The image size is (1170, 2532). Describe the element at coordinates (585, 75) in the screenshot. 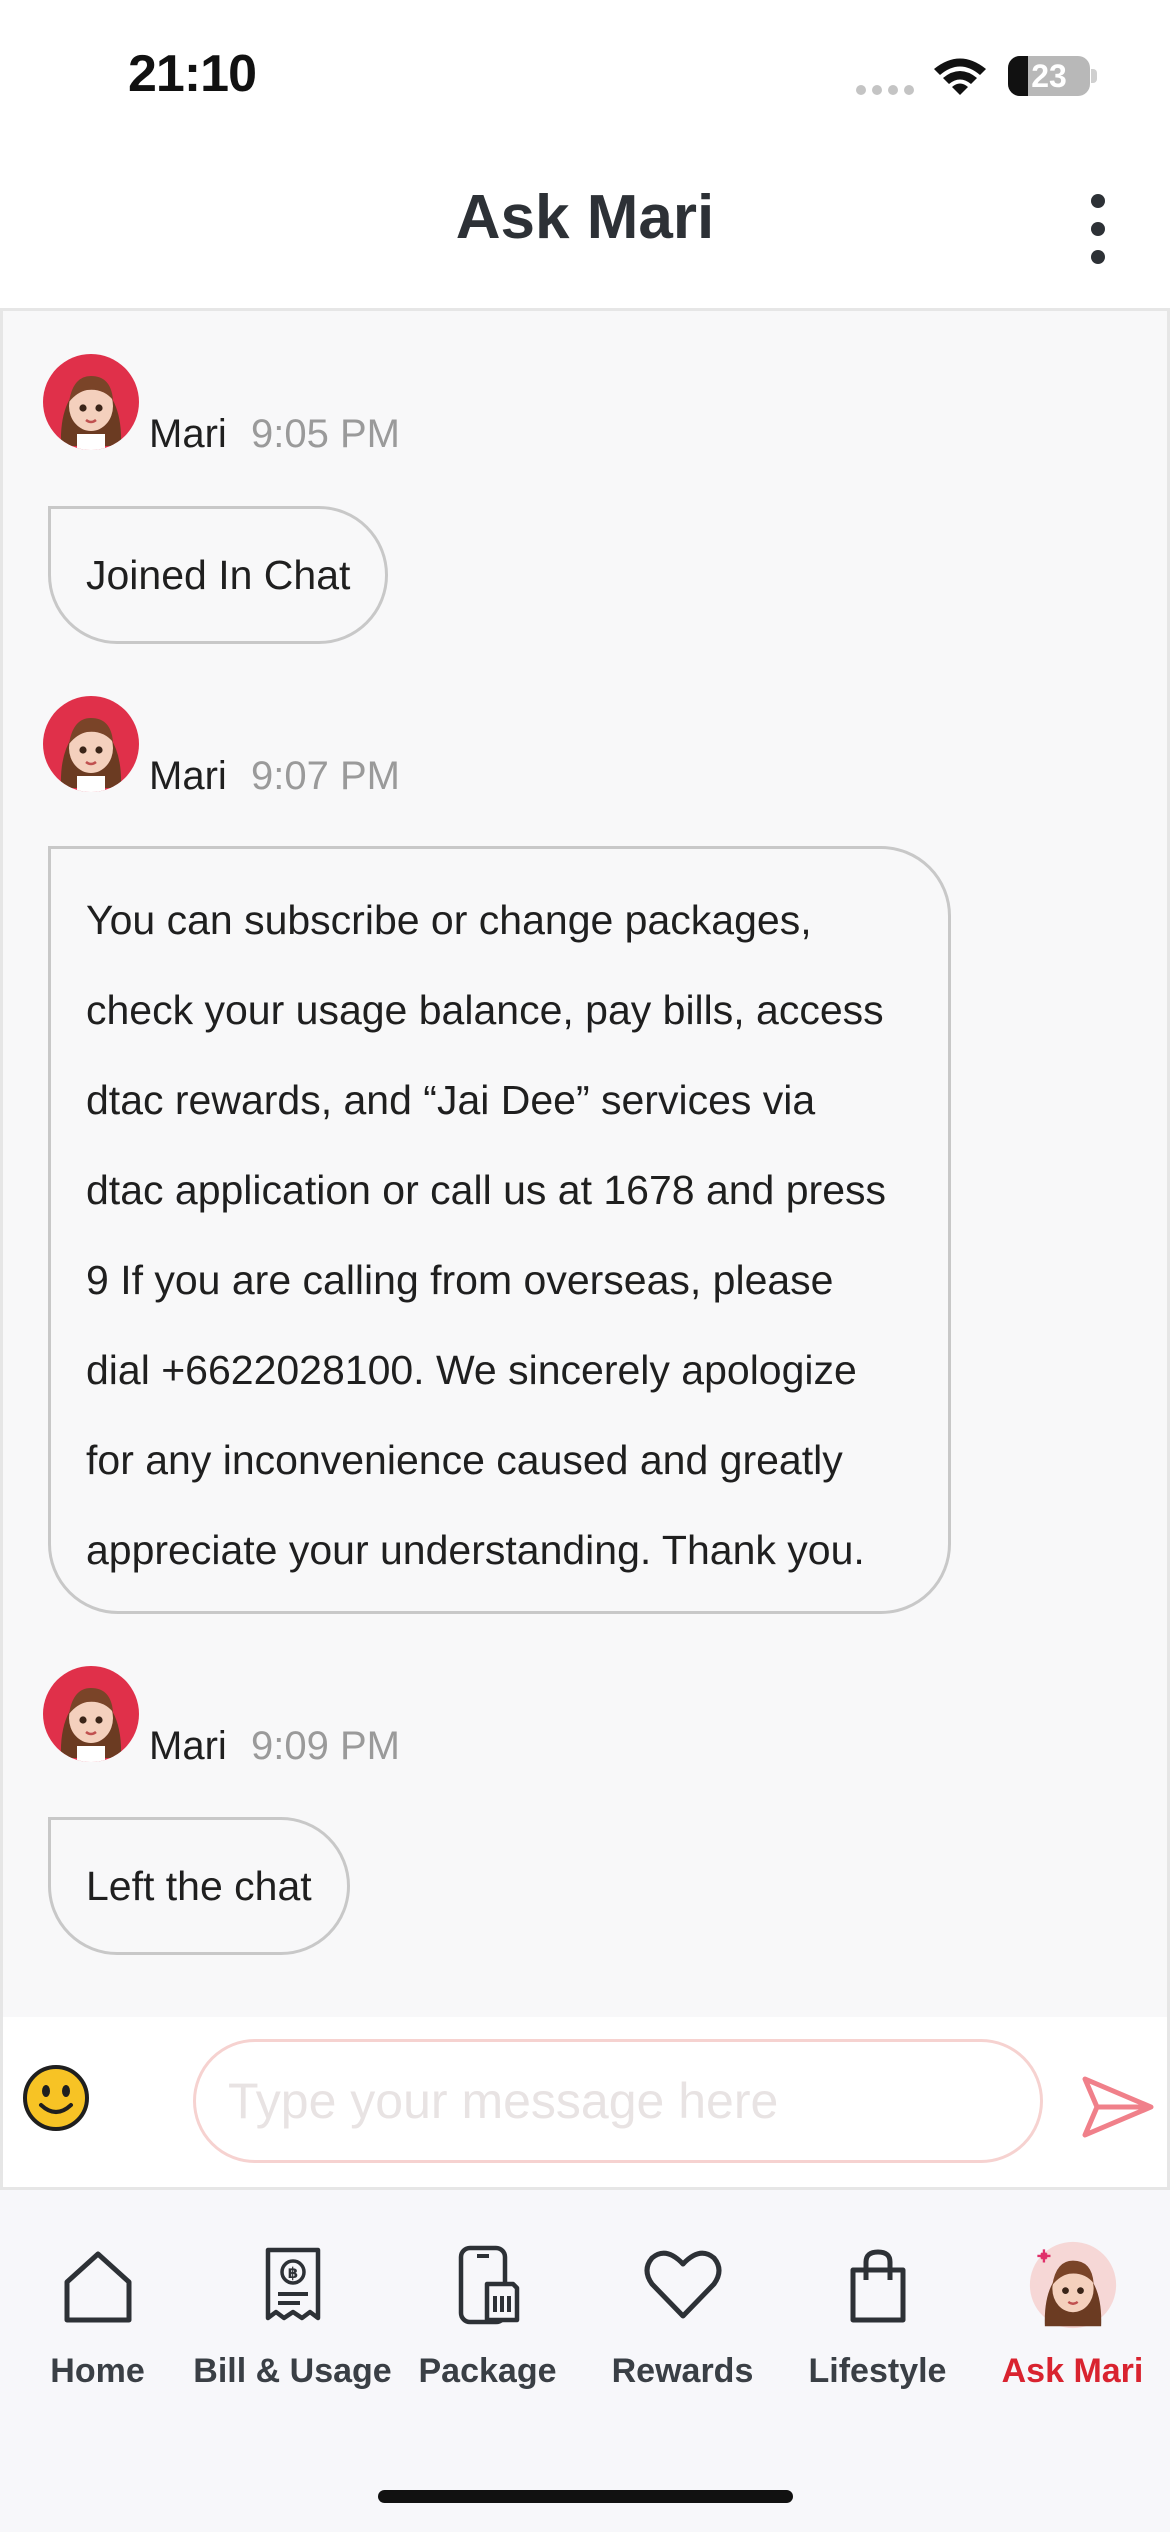

I see `status-bar: 21:10 23` at that location.